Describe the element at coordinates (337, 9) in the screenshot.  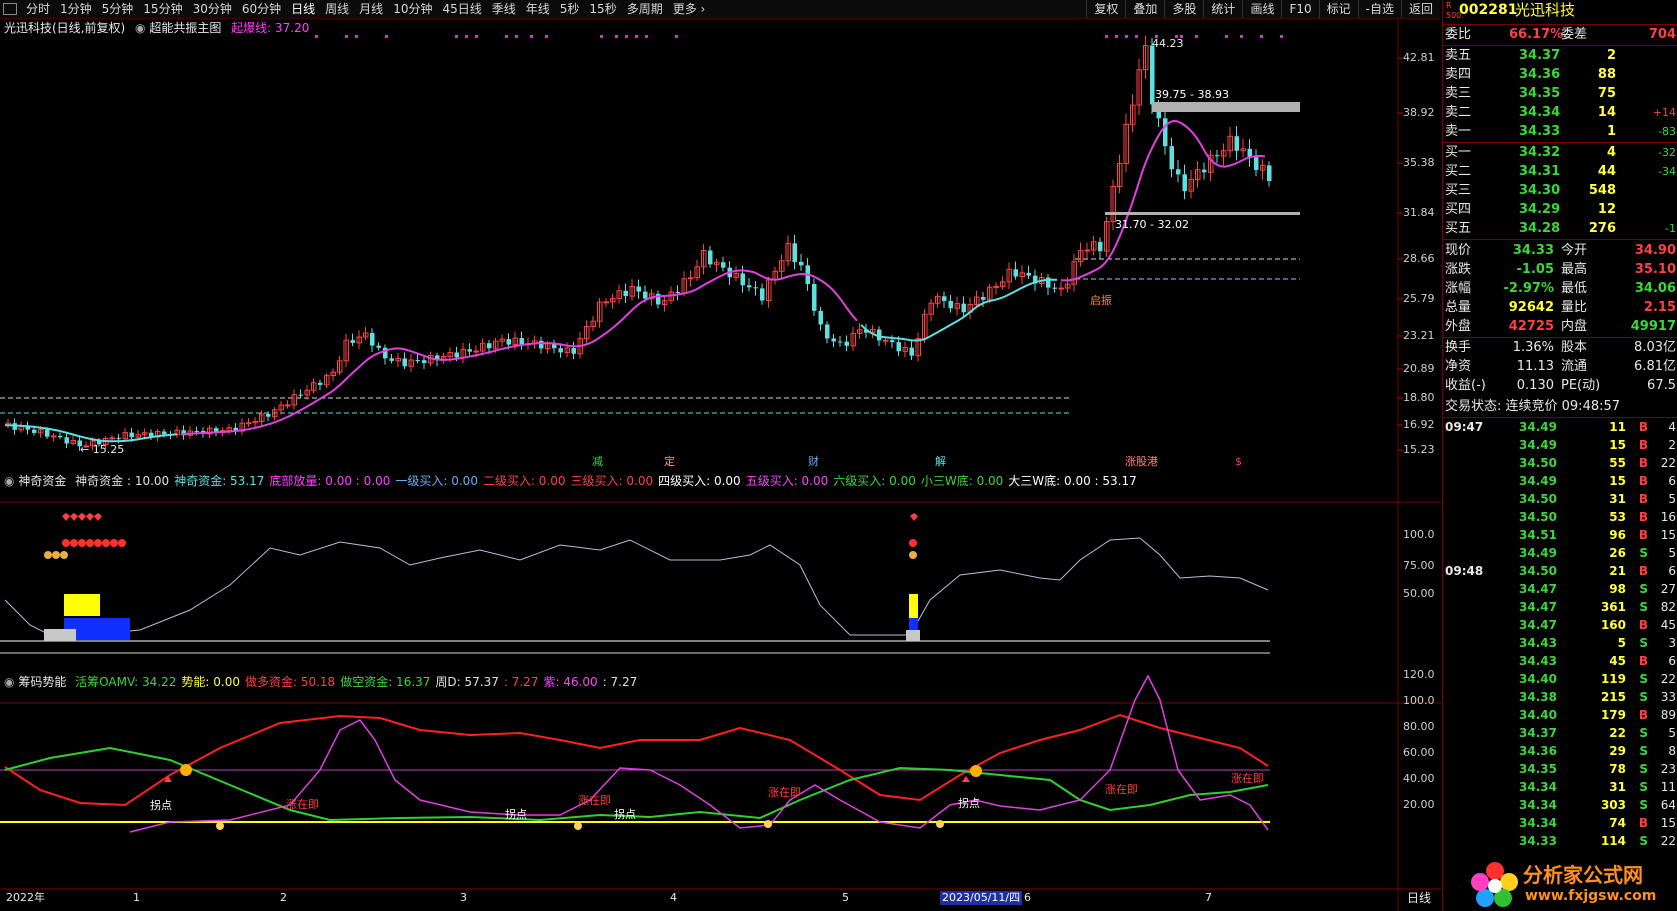
I see `period-tab-7: 周线` at that location.